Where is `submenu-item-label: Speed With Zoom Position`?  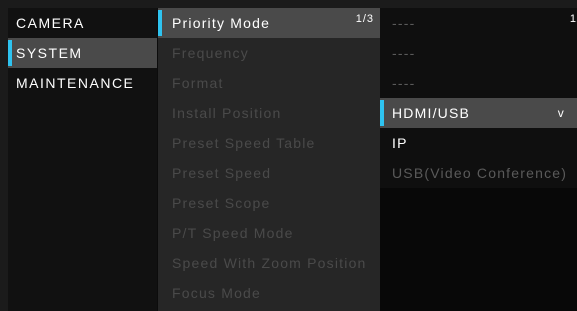
submenu-item-label: Speed With Zoom Position is located at coordinates (269, 263).